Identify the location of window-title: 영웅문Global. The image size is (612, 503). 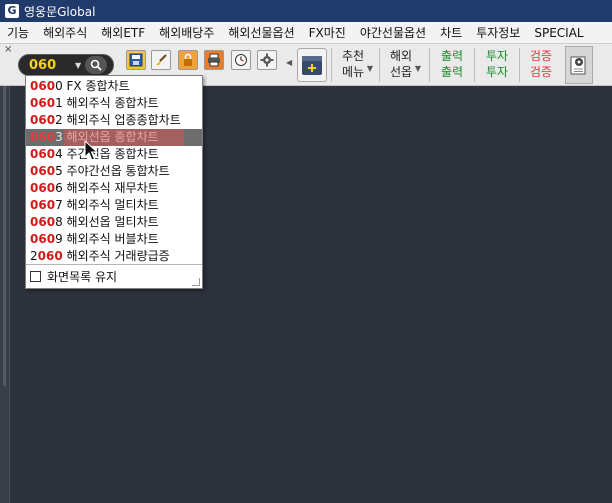
(60, 11).